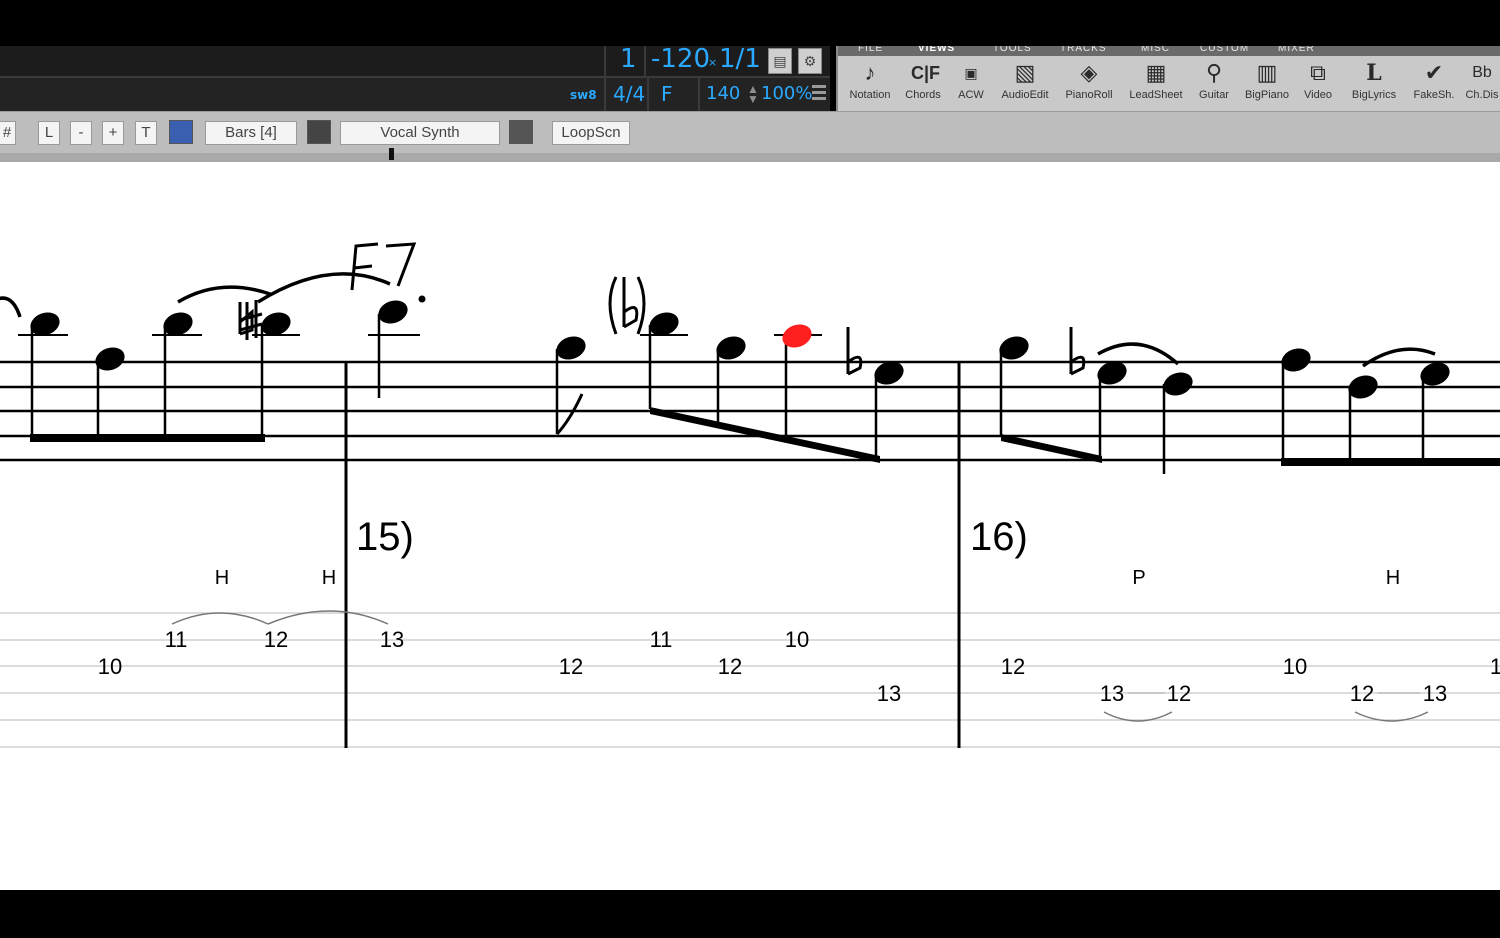  What do you see at coordinates (780, 61) in the screenshot?
I see `document-icon: ▤` at bounding box center [780, 61].